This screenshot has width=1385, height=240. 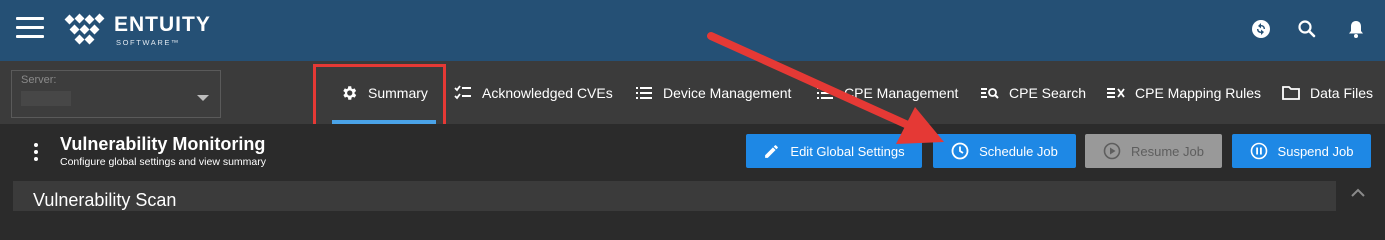 What do you see at coordinates (84, 29) in the screenshot?
I see `logo-mark-icon` at bounding box center [84, 29].